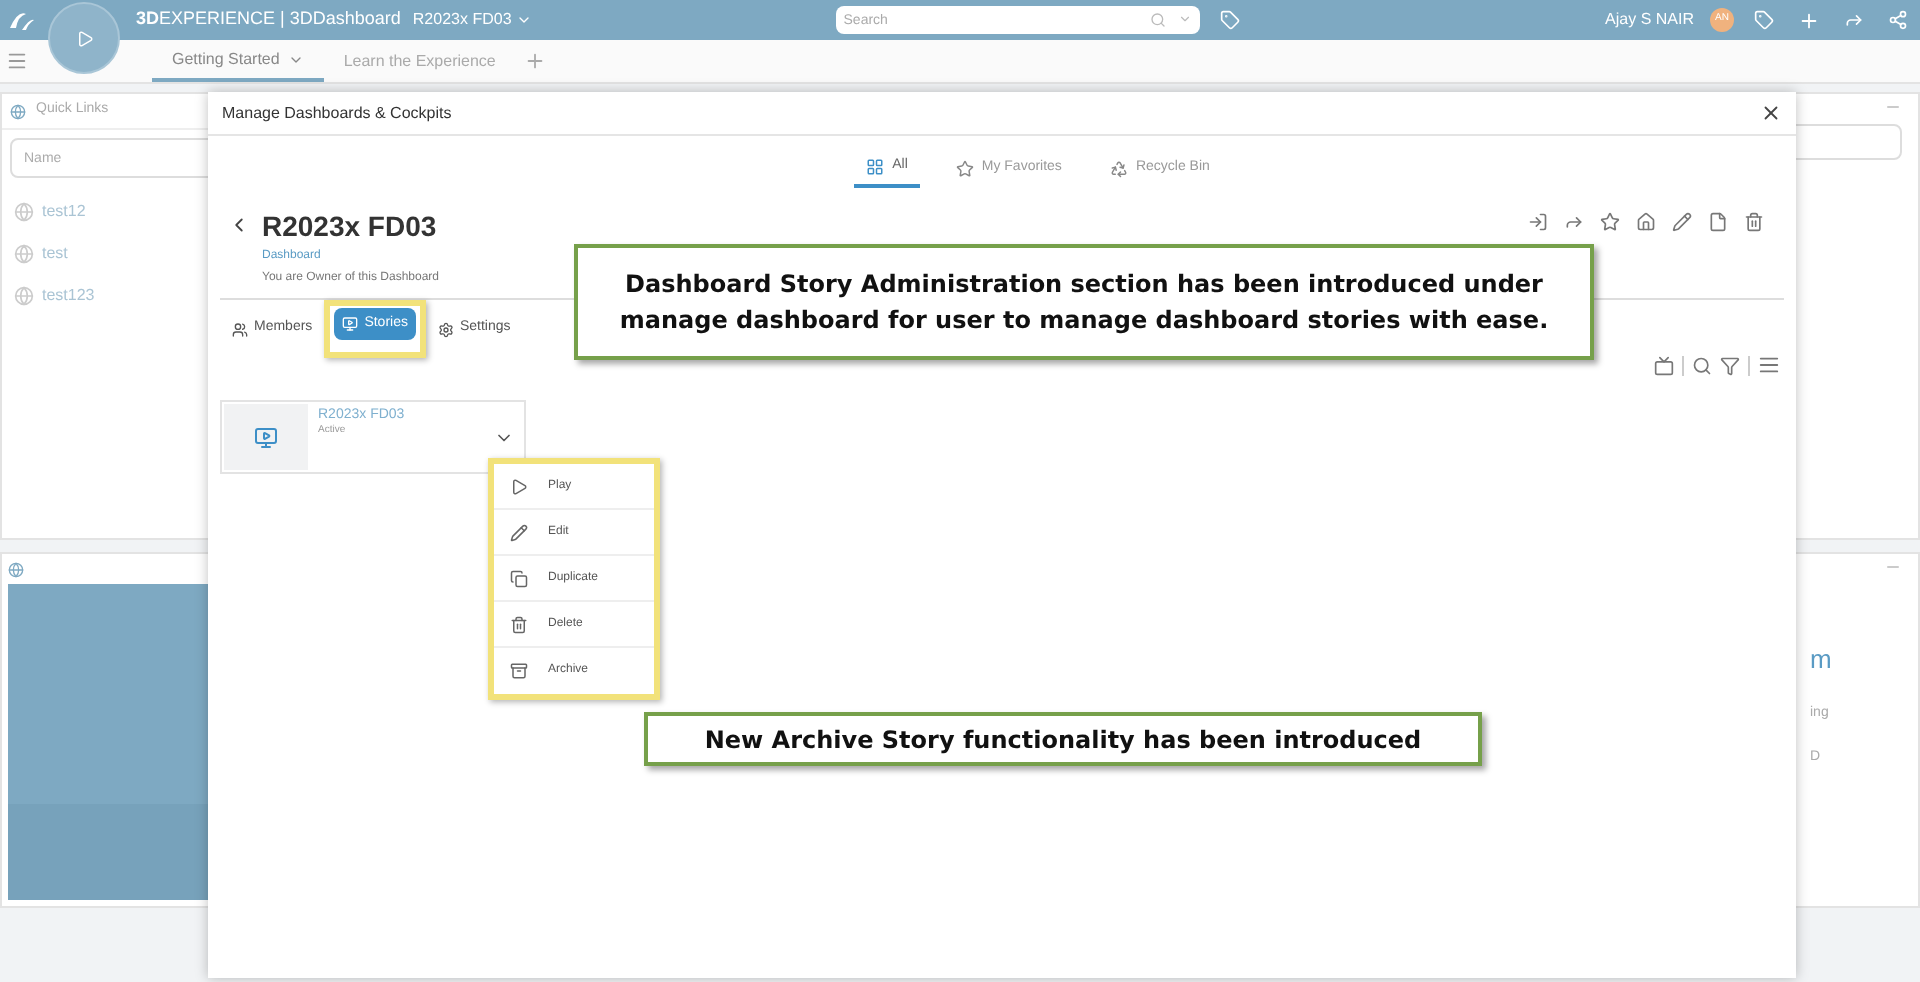 The width and height of the screenshot is (1920, 982). Describe the element at coordinates (268, 19) in the screenshot. I see `app-title: 3DEXPERIENCE | 3DDashboard` at that location.